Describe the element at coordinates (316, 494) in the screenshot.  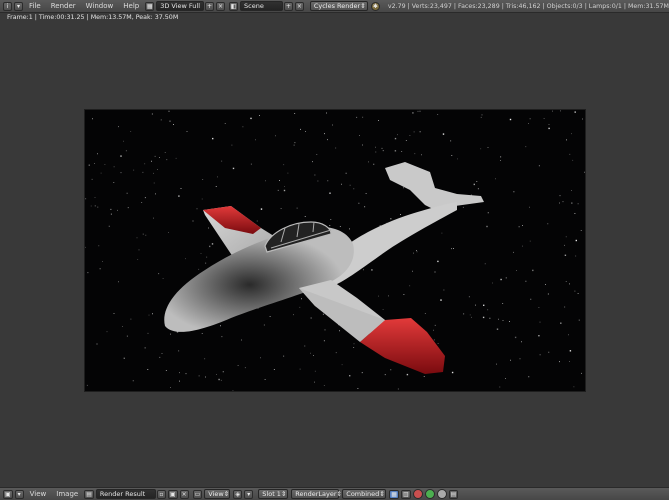
I see `render-layer-dropdown: RenderLayer ⇕` at that location.